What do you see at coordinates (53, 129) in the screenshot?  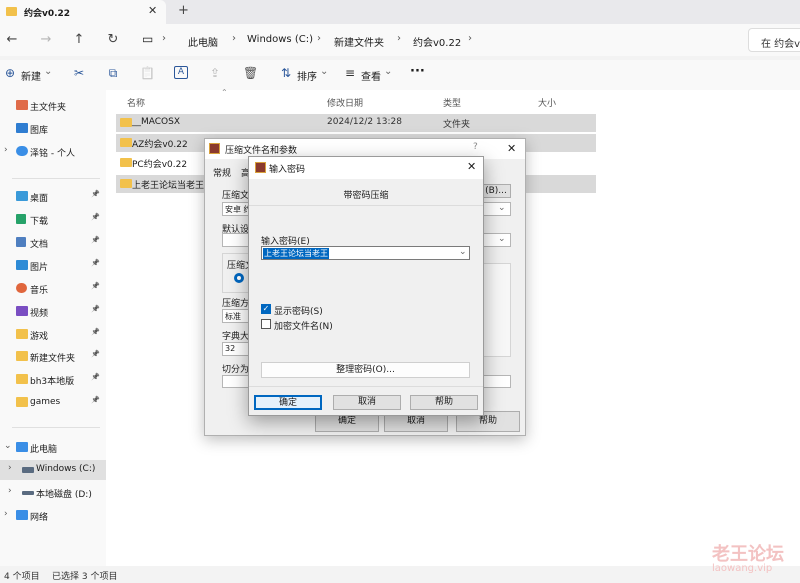 I see `sidebar-item-gallery: 图库` at bounding box center [53, 129].